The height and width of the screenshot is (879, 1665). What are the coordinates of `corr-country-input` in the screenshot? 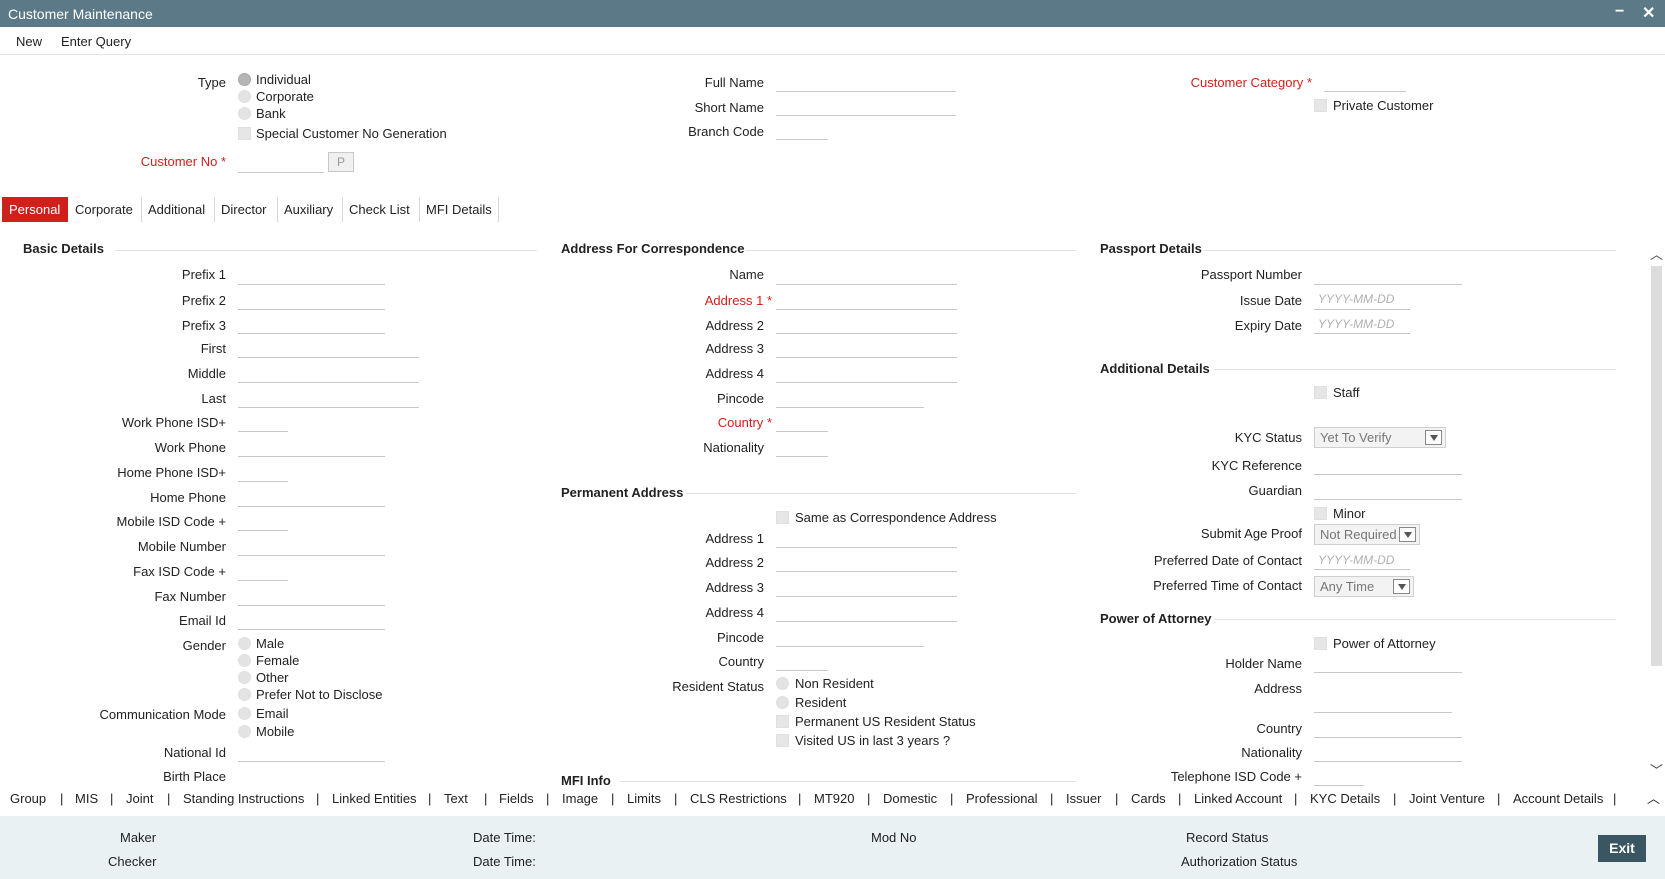 It's located at (802, 422).